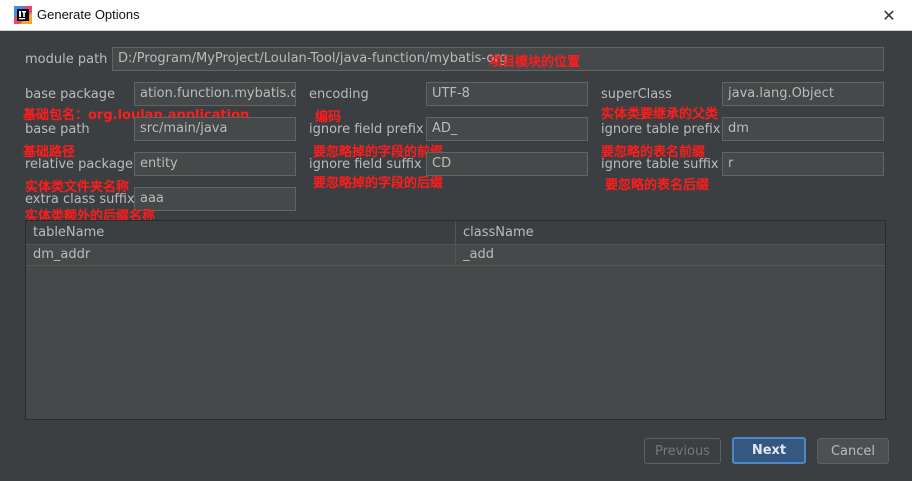 The height and width of the screenshot is (481, 912). Describe the element at coordinates (507, 129) in the screenshot. I see `ignore-field-prefix-field: AD_` at that location.